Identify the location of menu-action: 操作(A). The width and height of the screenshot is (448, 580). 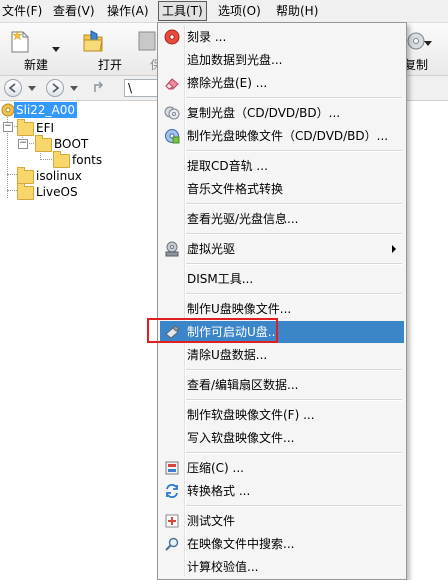
(128, 11).